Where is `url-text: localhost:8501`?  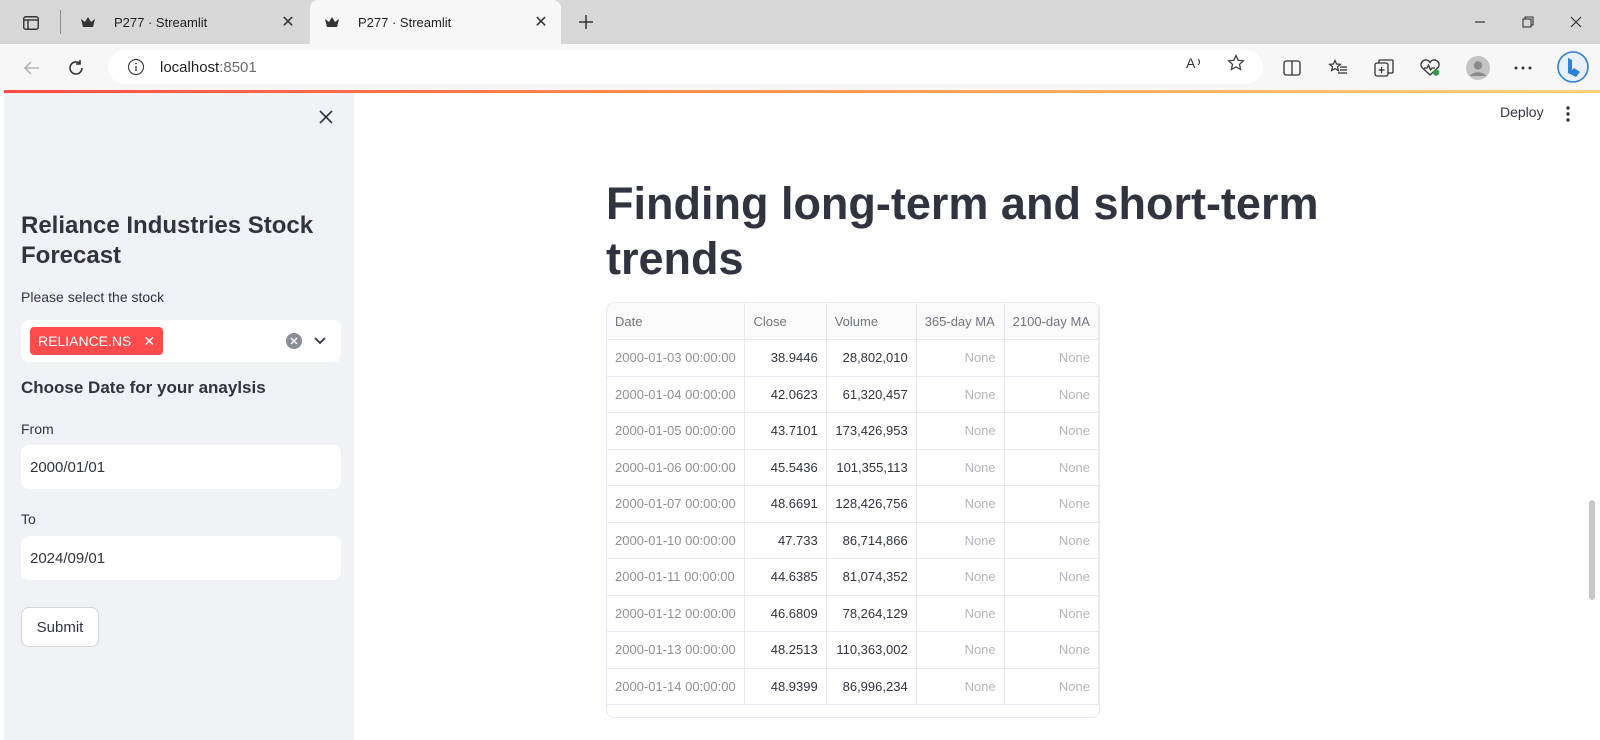
url-text: localhost:8501 is located at coordinates (711, 67).